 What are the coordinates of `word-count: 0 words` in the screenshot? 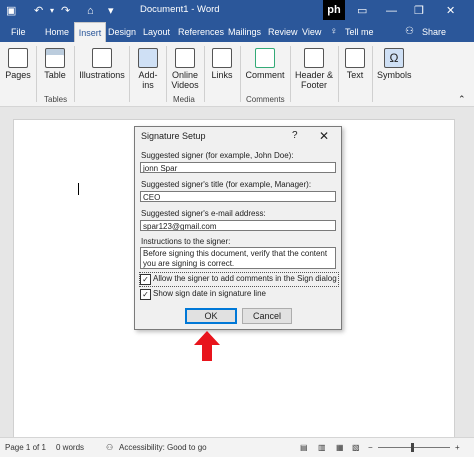 It's located at (70, 447).